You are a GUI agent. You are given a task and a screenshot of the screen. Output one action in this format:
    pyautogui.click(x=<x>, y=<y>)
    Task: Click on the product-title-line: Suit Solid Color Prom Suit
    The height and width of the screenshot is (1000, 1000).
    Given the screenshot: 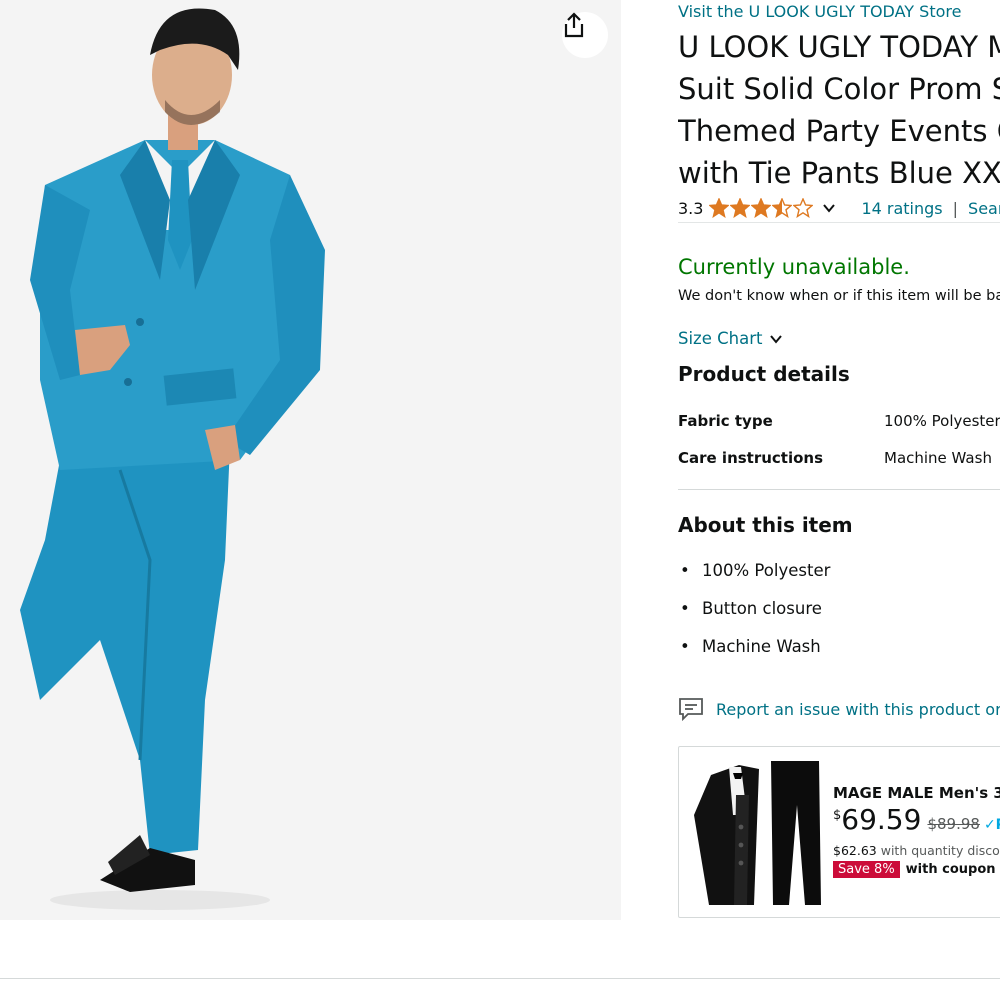 What is the action you would take?
    pyautogui.click(x=839, y=89)
    